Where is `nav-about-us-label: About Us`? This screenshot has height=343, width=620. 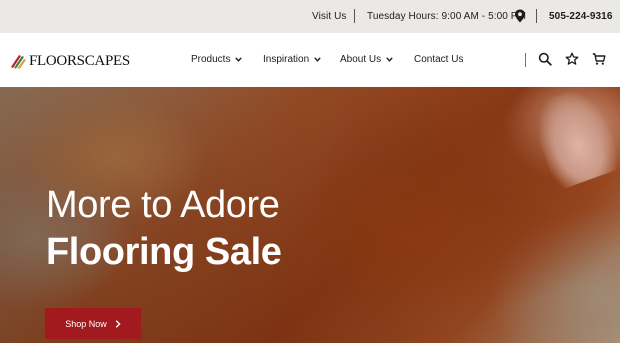
nav-about-us-label: About Us is located at coordinates (361, 59).